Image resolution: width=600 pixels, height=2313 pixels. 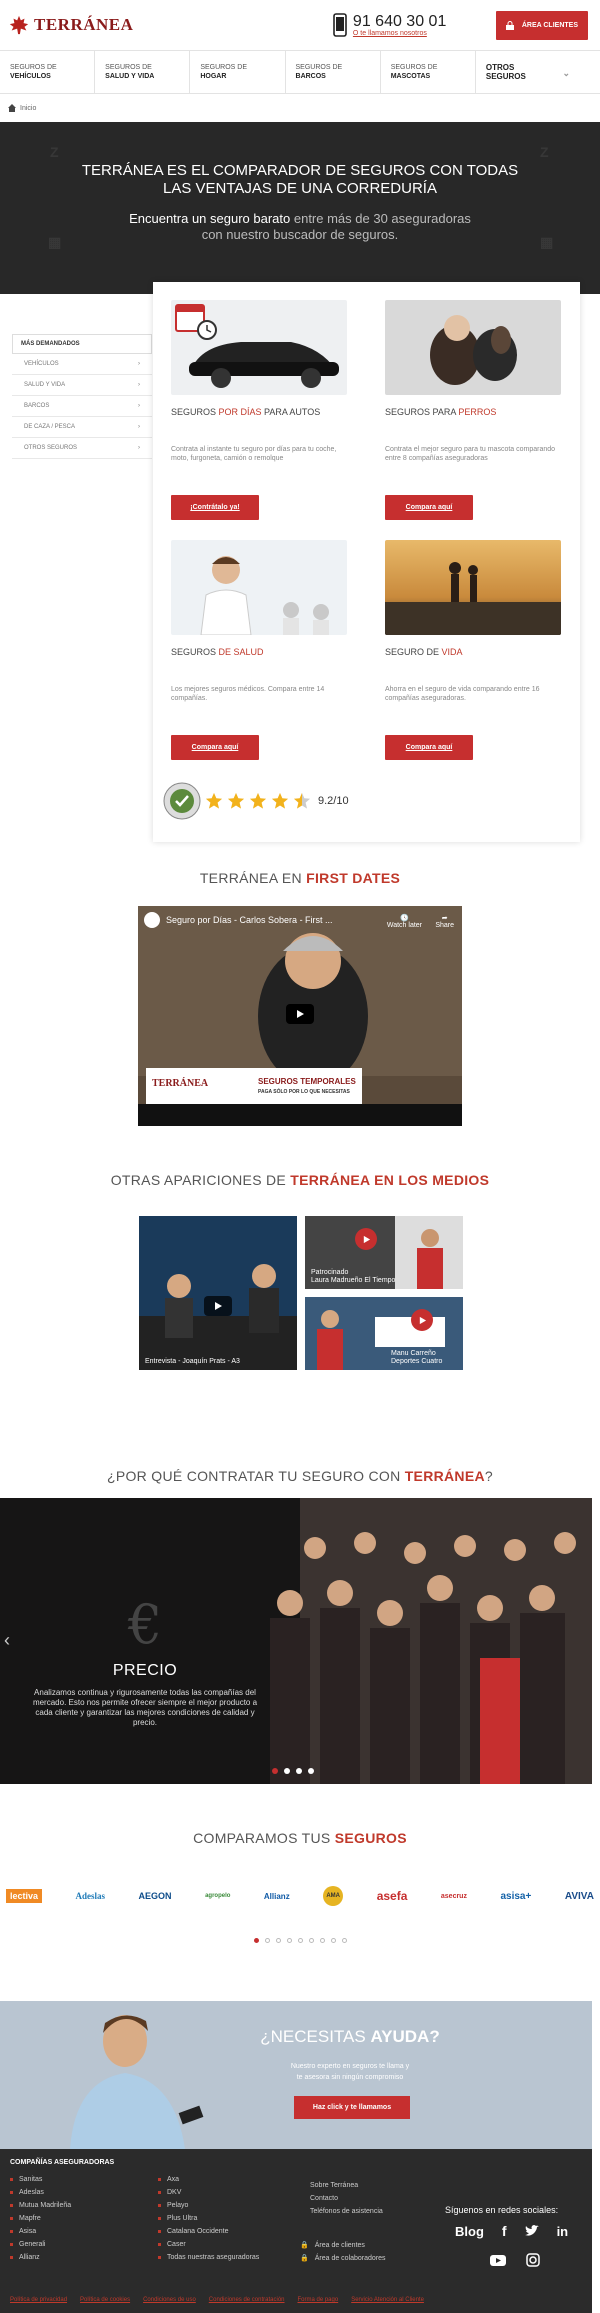 I want to click on youtube-icon, so click(x=498, y=2260).